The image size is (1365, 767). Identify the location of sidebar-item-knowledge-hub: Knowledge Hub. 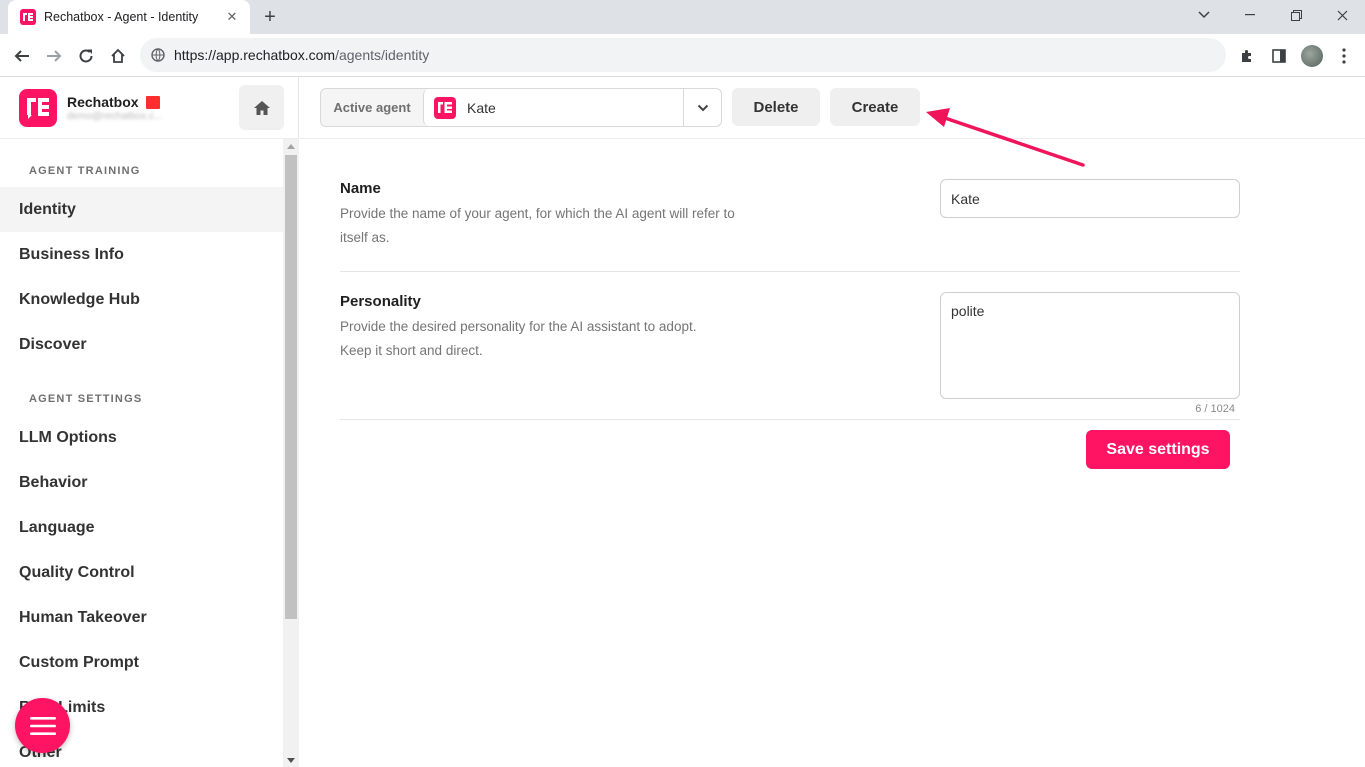
(141, 299).